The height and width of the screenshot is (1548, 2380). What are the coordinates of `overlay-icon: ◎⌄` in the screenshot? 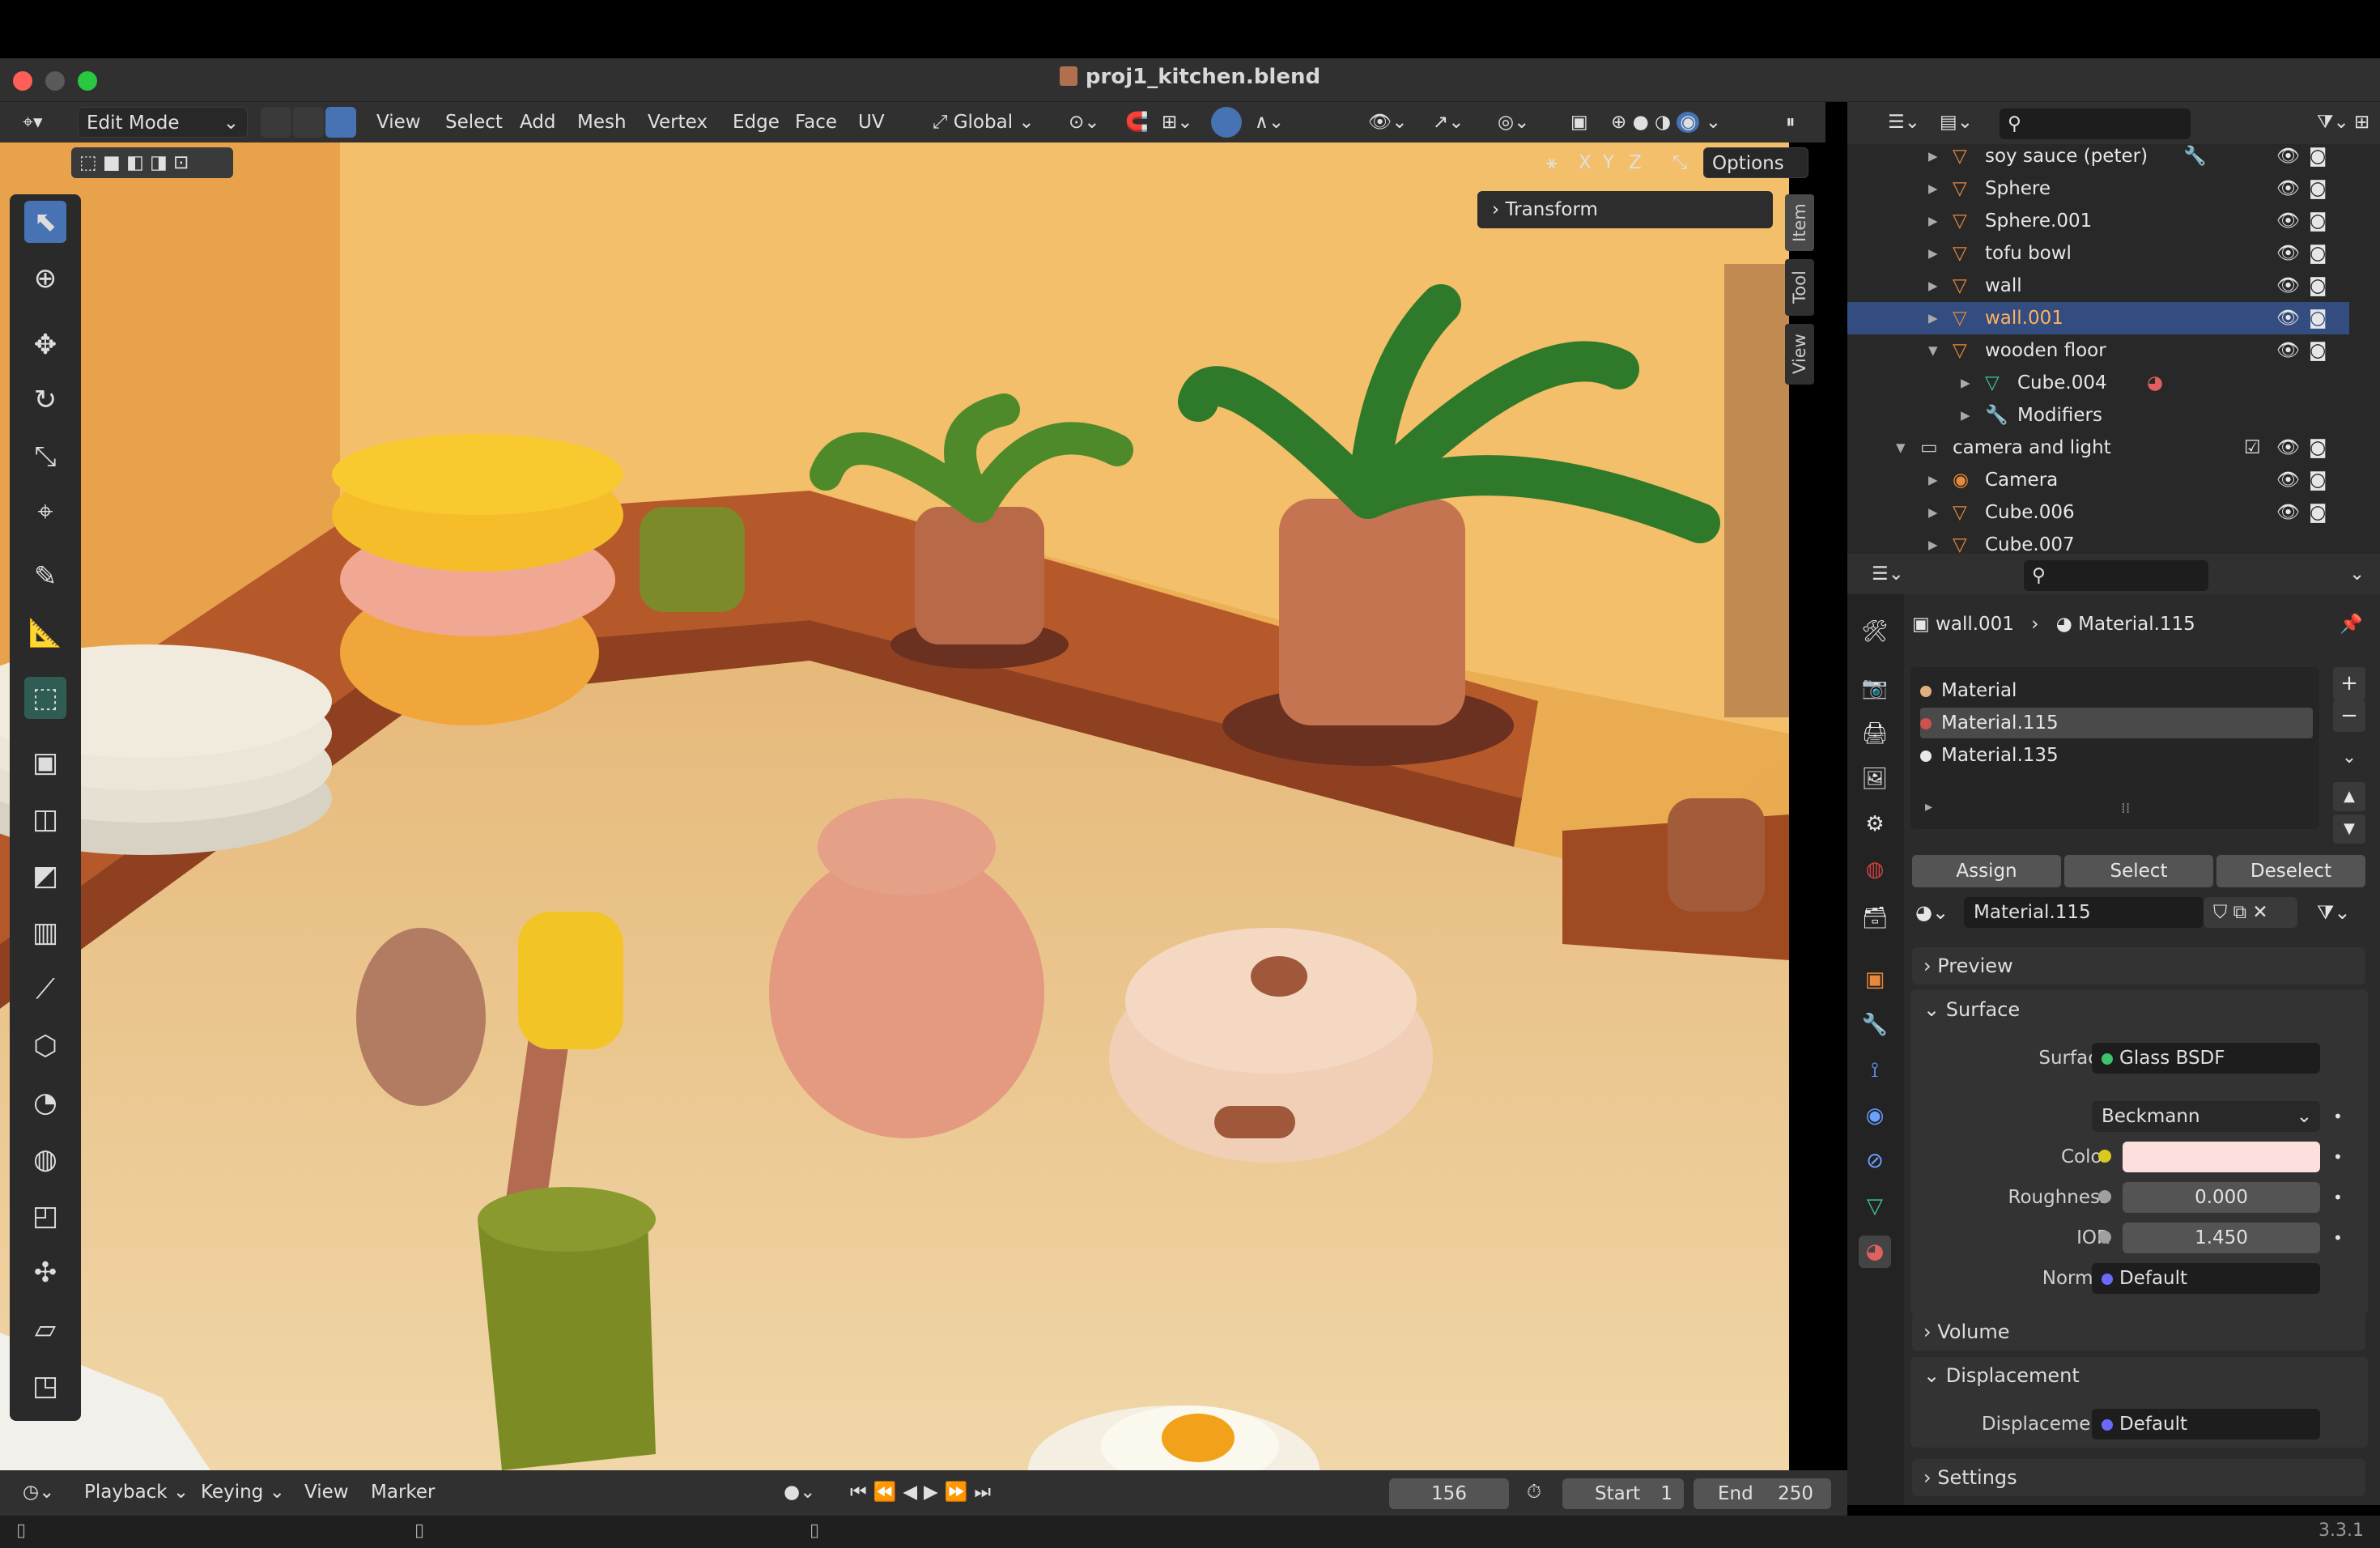 It's located at (1514, 123).